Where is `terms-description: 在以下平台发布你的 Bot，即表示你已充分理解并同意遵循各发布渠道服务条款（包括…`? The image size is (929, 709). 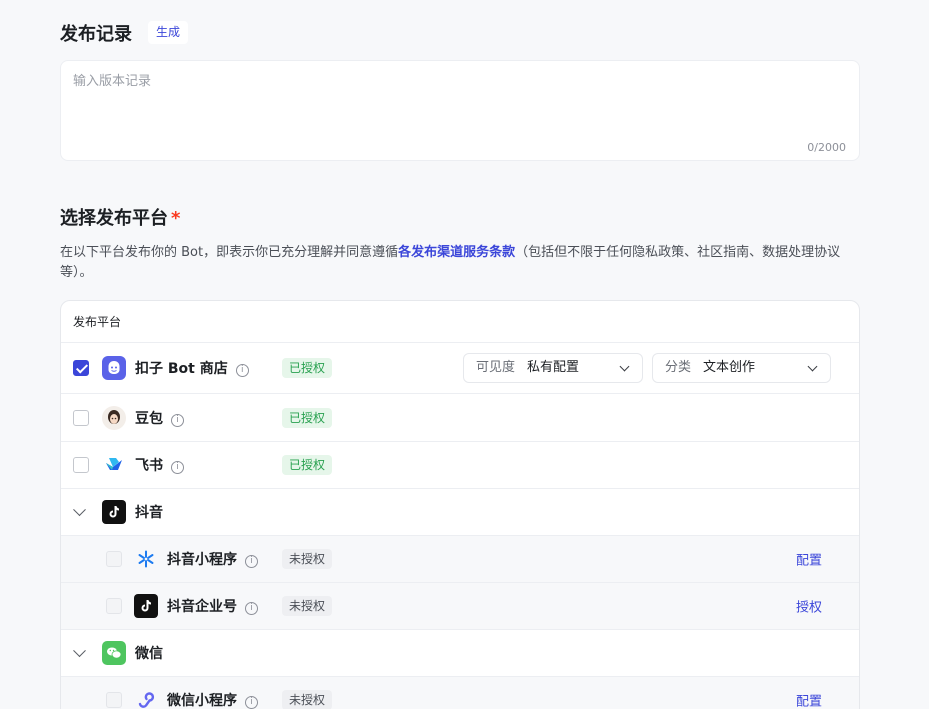 terms-description: 在以下平台发布你的 Bot，即表示你已充分理解并同意遵循各发布渠道服务条款（包括… is located at coordinates (460, 263).